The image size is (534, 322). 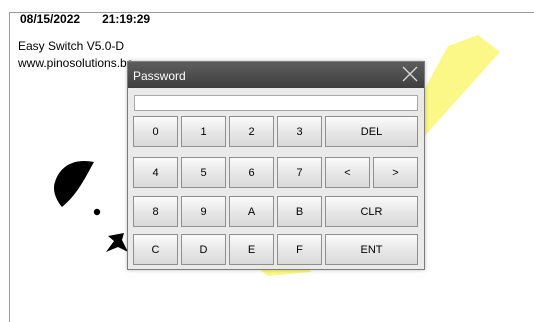 I want to click on key-0: 0, so click(x=155, y=131).